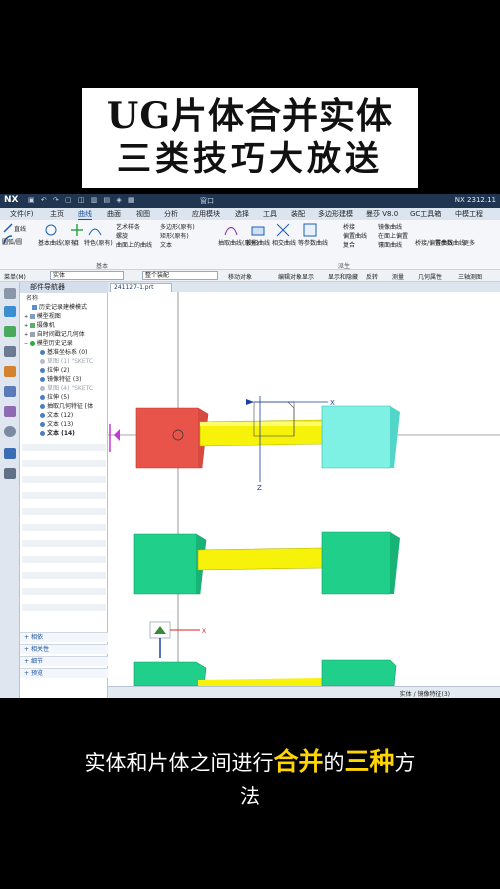 The image size is (500, 889). What do you see at coordinates (64, 649) in the screenshot?
I see `panel-relations: + 相关性` at bounding box center [64, 649].